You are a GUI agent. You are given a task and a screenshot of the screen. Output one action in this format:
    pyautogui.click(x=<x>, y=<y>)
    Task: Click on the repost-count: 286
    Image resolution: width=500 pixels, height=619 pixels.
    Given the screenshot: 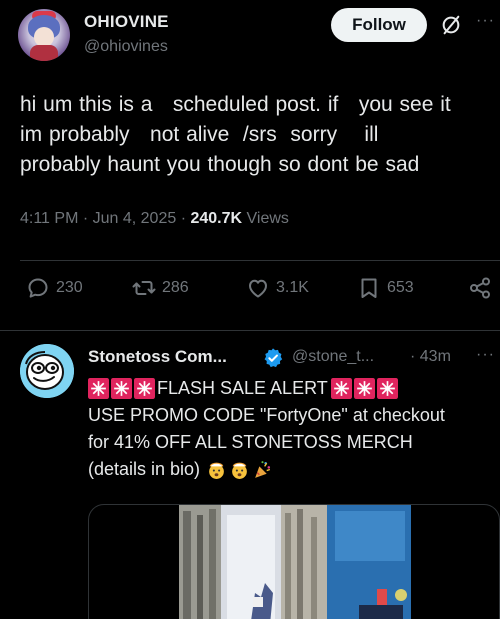 What is the action you would take?
    pyautogui.click(x=175, y=287)
    